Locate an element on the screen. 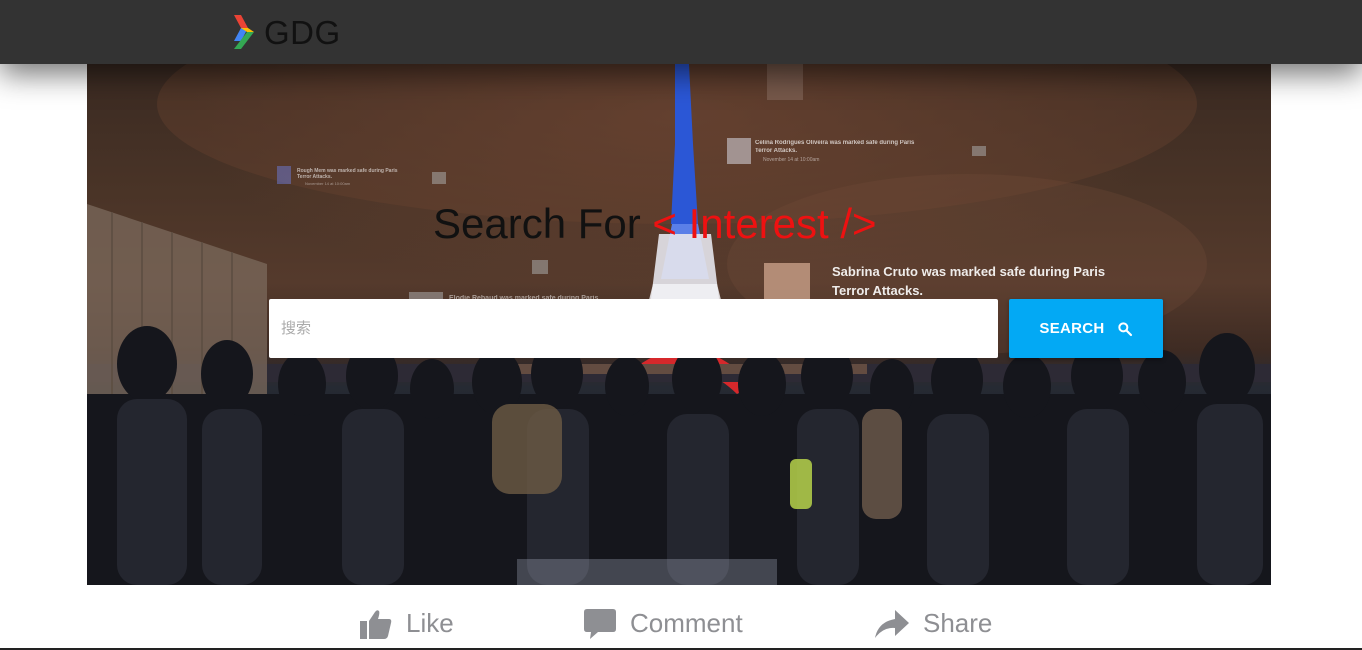 The image size is (1362, 650). hero-notification-1-line2: Terror Attacks. is located at coordinates (776, 151).